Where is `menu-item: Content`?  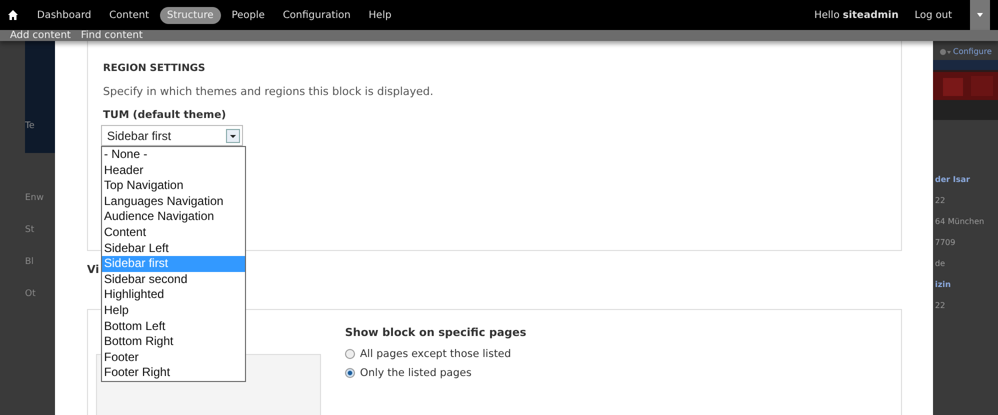 menu-item: Content is located at coordinates (129, 15).